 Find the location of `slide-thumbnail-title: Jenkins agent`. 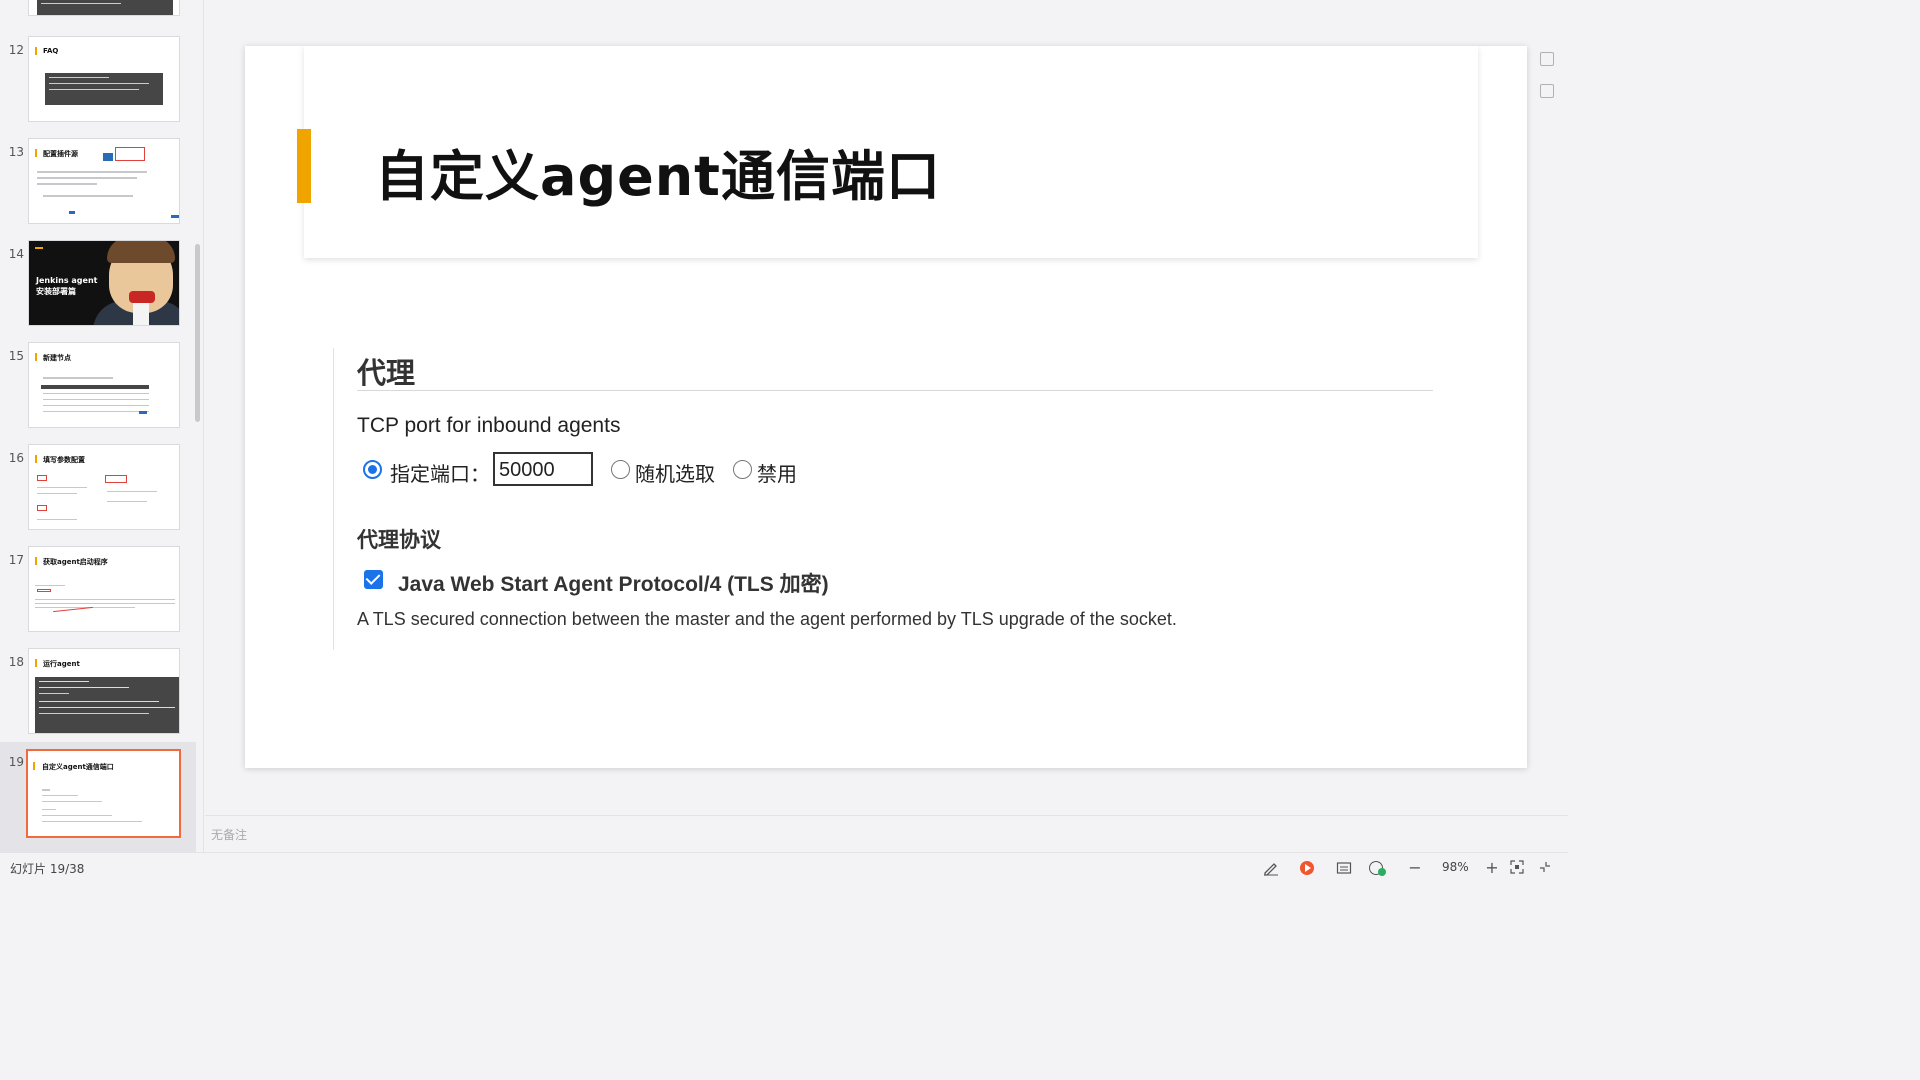

slide-thumbnail-title: Jenkins agent is located at coordinates (67, 280).